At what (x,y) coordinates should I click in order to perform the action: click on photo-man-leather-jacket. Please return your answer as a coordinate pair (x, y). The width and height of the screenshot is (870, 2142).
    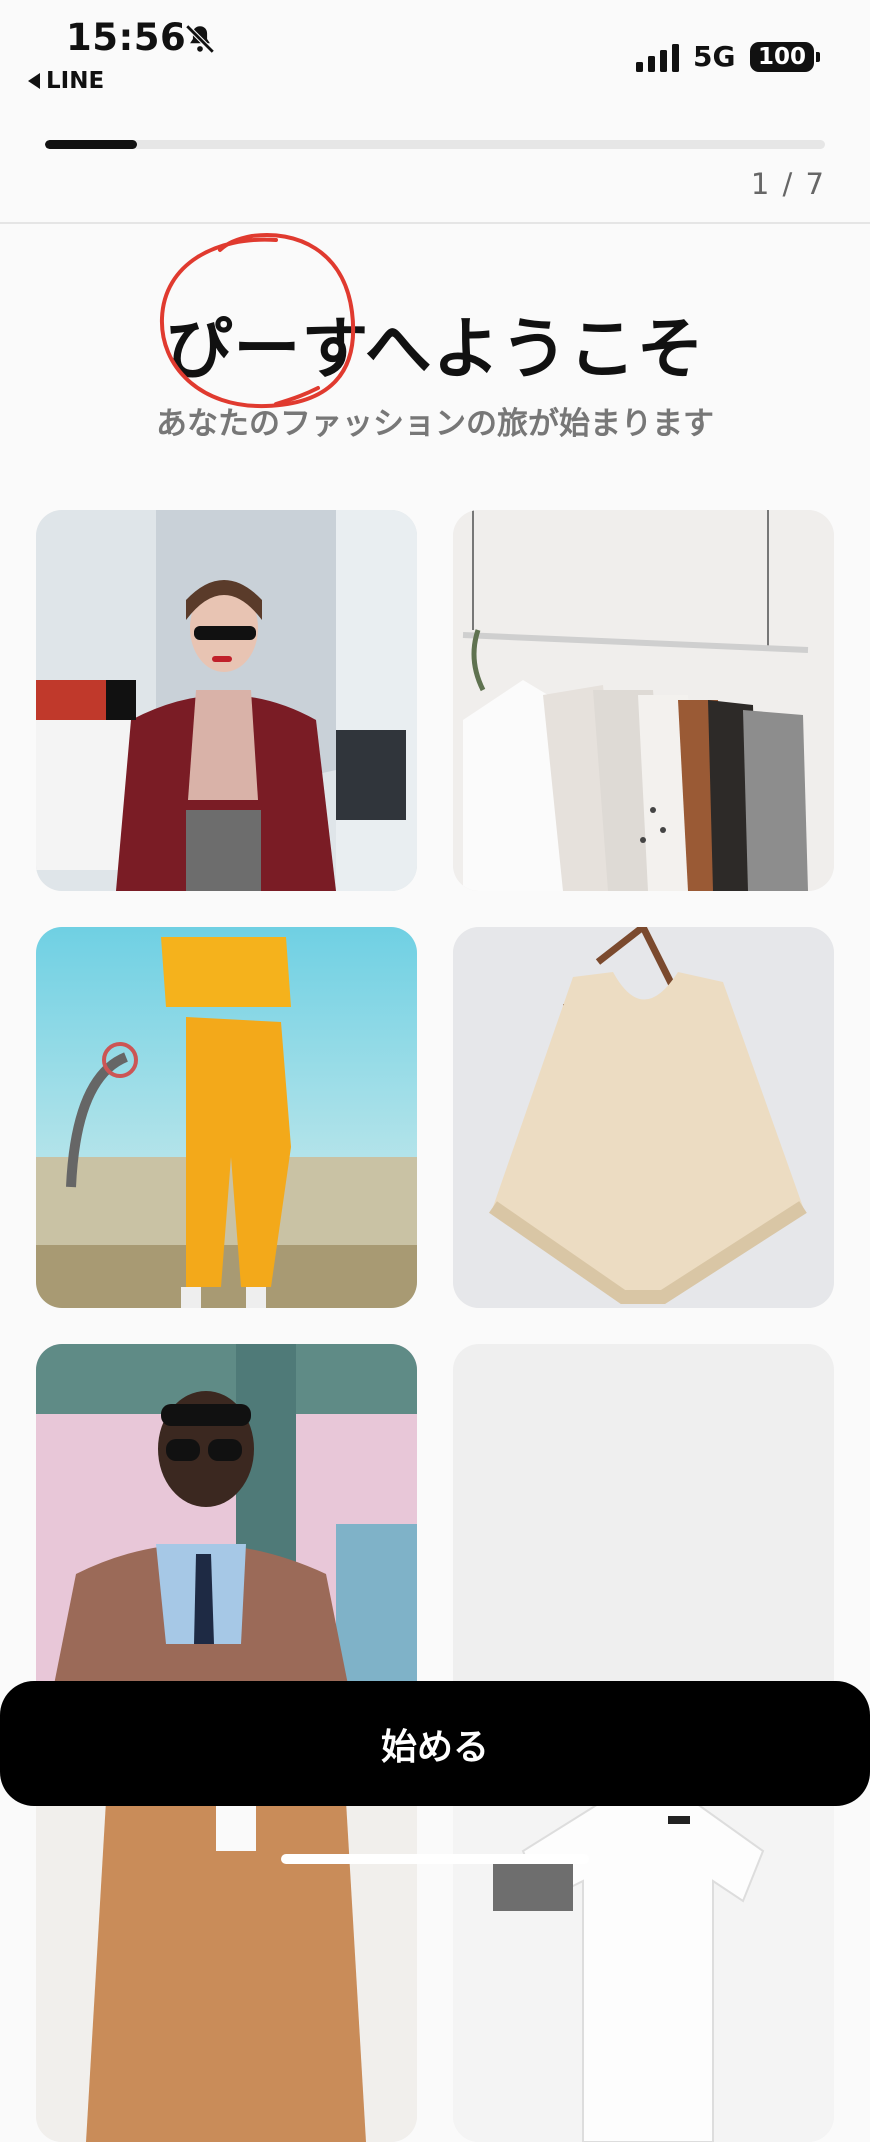
    Looking at the image, I should click on (226, 1534).